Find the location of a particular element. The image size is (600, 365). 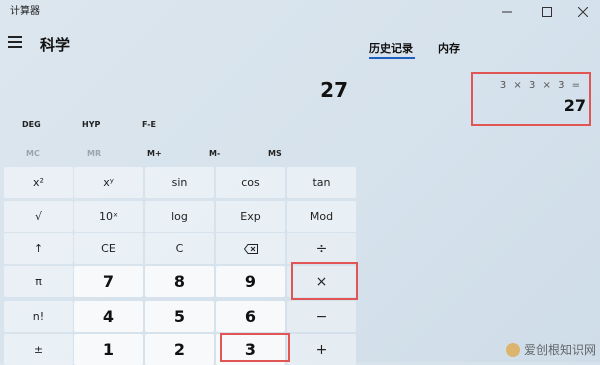

digit-4-key-label: 4 is located at coordinates (108, 316).